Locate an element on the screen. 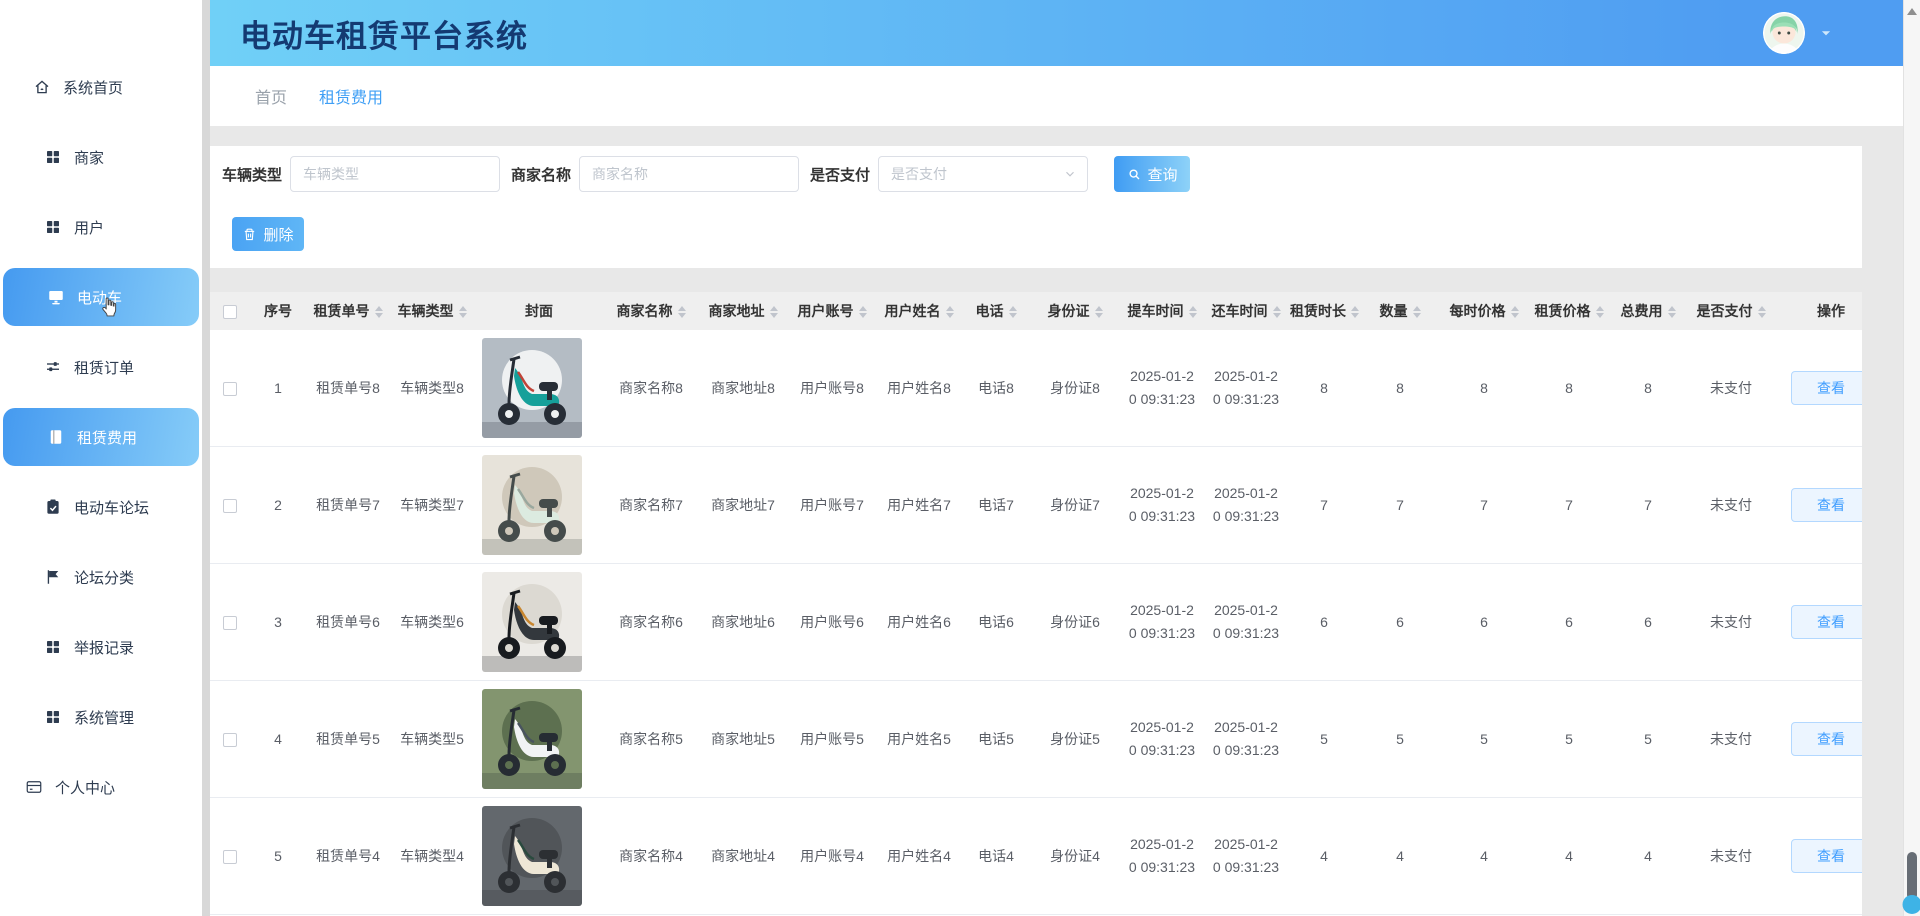  column-hourly_price: 每时价格 is located at coordinates (1484, 311).